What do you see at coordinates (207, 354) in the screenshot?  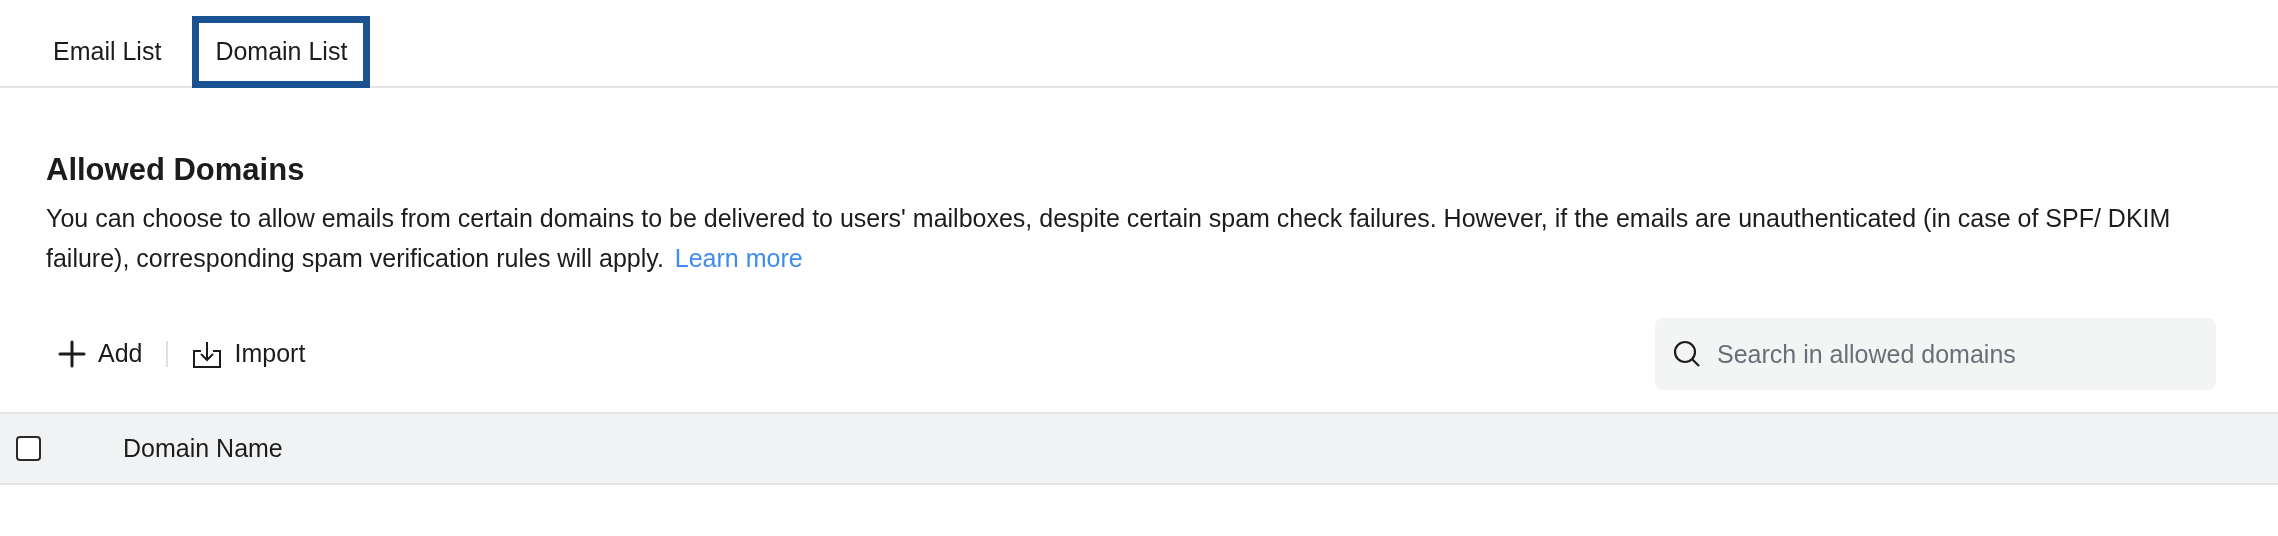 I see `import-icon` at bounding box center [207, 354].